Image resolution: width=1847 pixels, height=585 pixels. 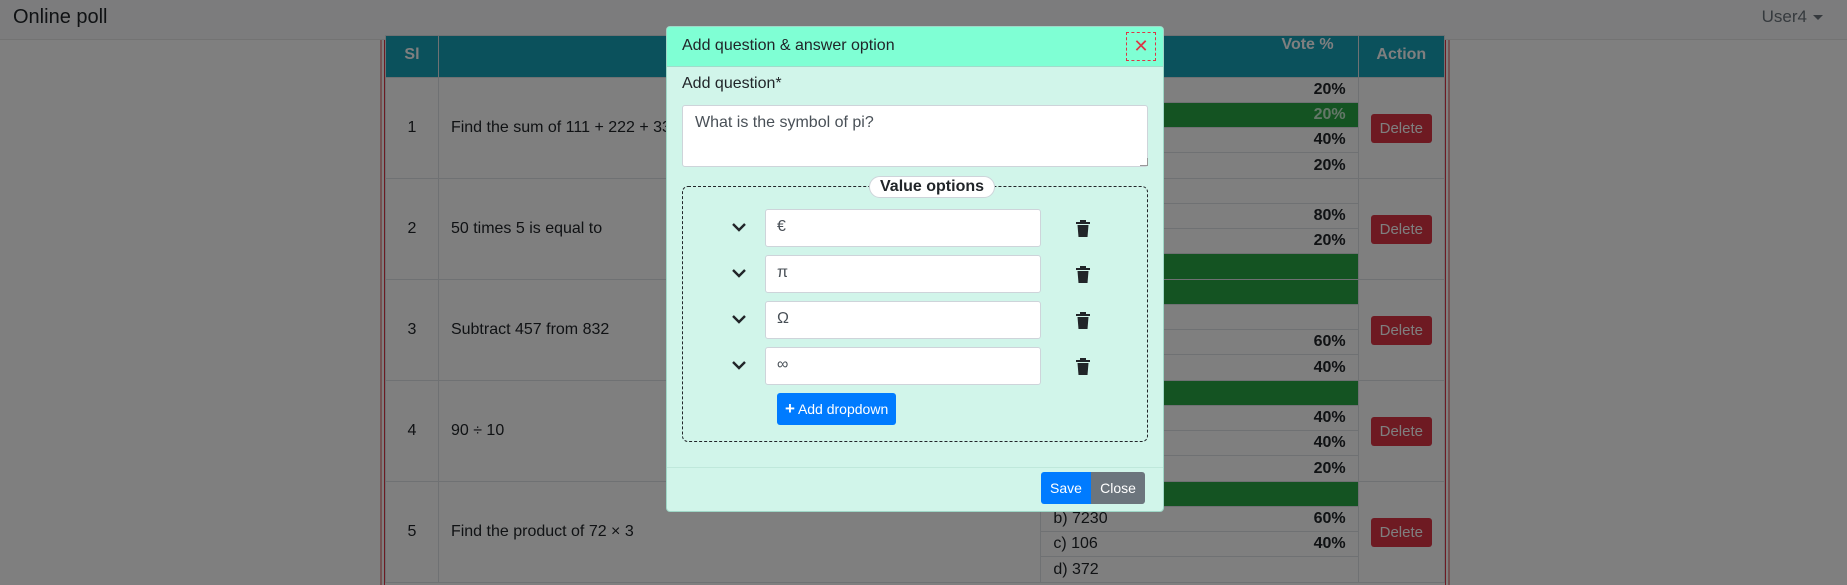 I want to click on option-input: π, so click(x=903, y=274).